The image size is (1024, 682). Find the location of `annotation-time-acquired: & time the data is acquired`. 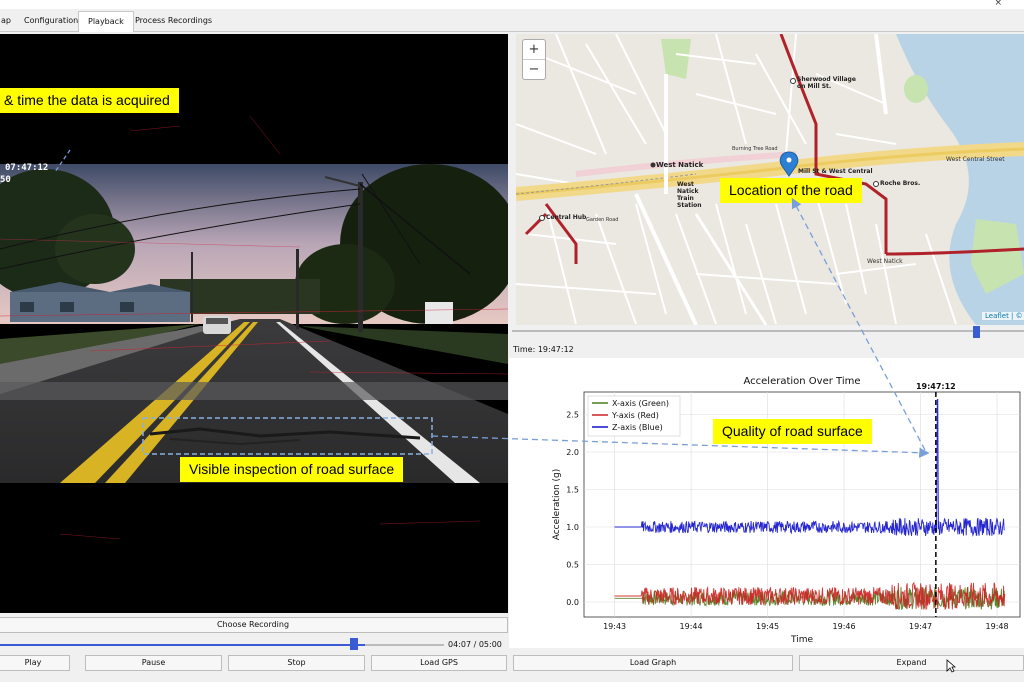

annotation-time-acquired: & time the data is acquired is located at coordinates (89, 100).